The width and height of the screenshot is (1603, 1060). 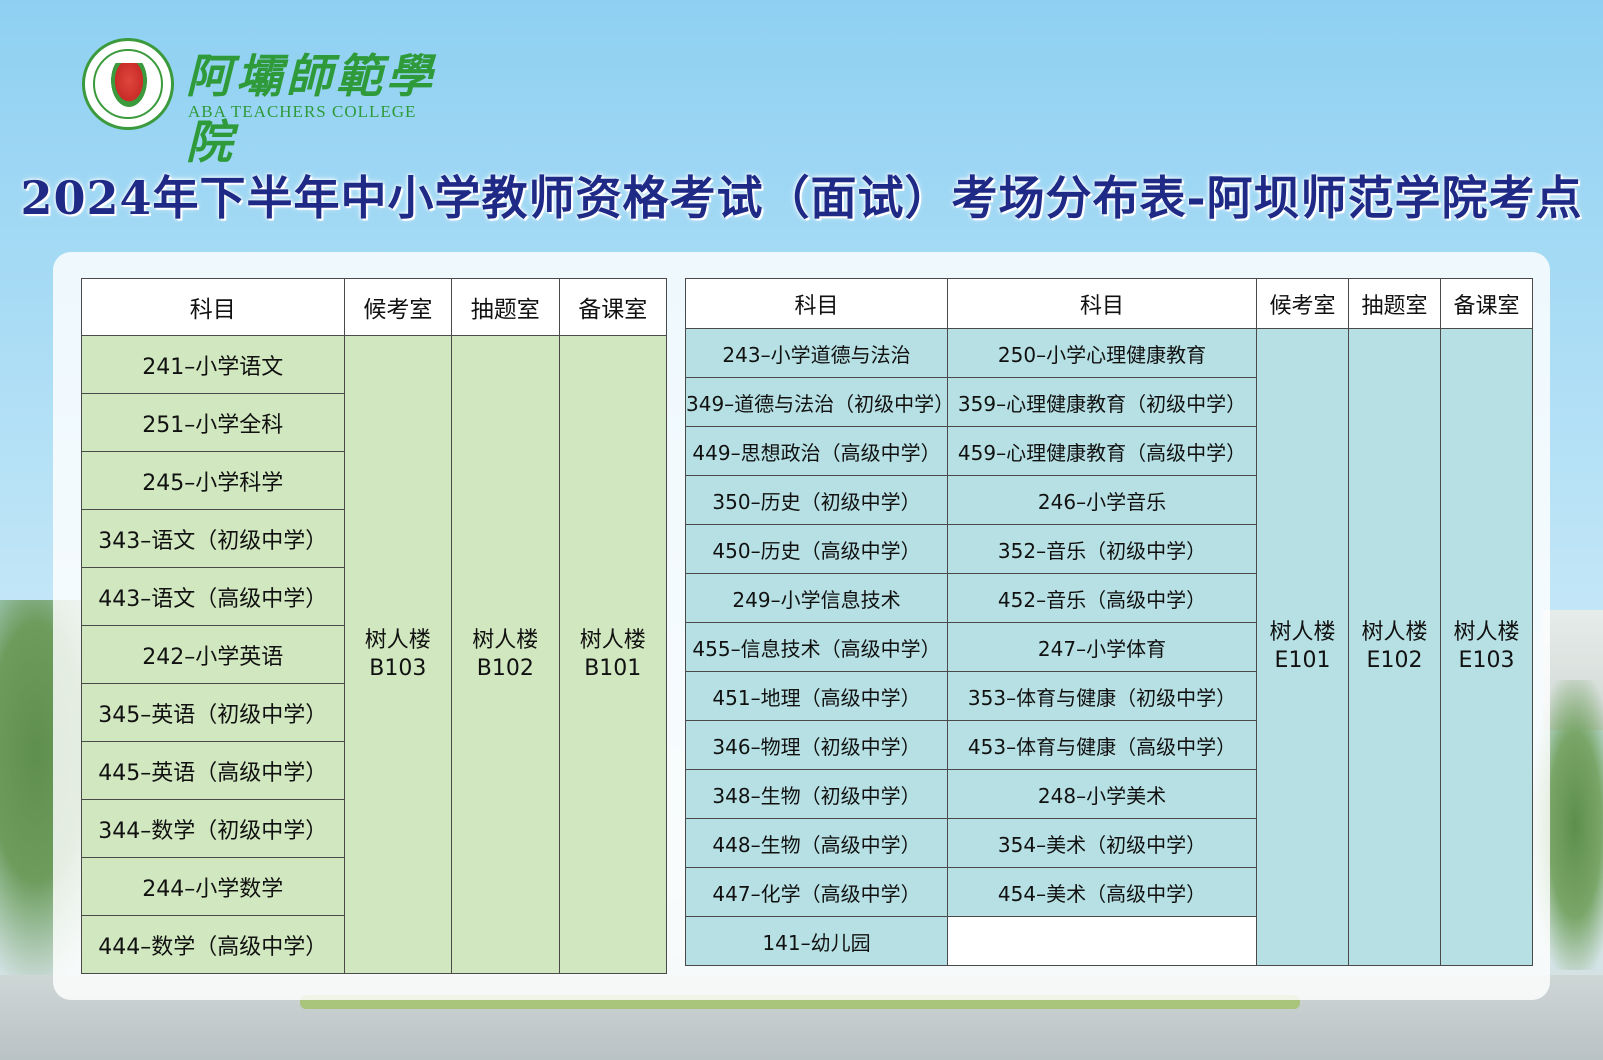 What do you see at coordinates (213, 712) in the screenshot?
I see `subject-cell: 345–英语（初级中学）` at bounding box center [213, 712].